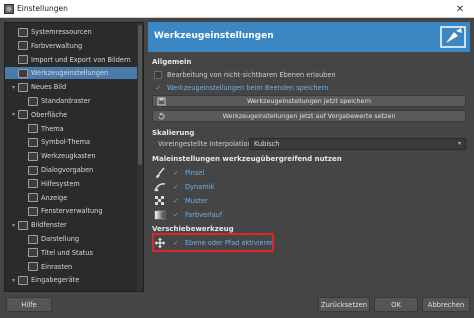 The height and width of the screenshot is (318, 474). What do you see at coordinates (193, 229) in the screenshot?
I see `section-move-tool: Verschiebewerkzeug` at bounding box center [193, 229].